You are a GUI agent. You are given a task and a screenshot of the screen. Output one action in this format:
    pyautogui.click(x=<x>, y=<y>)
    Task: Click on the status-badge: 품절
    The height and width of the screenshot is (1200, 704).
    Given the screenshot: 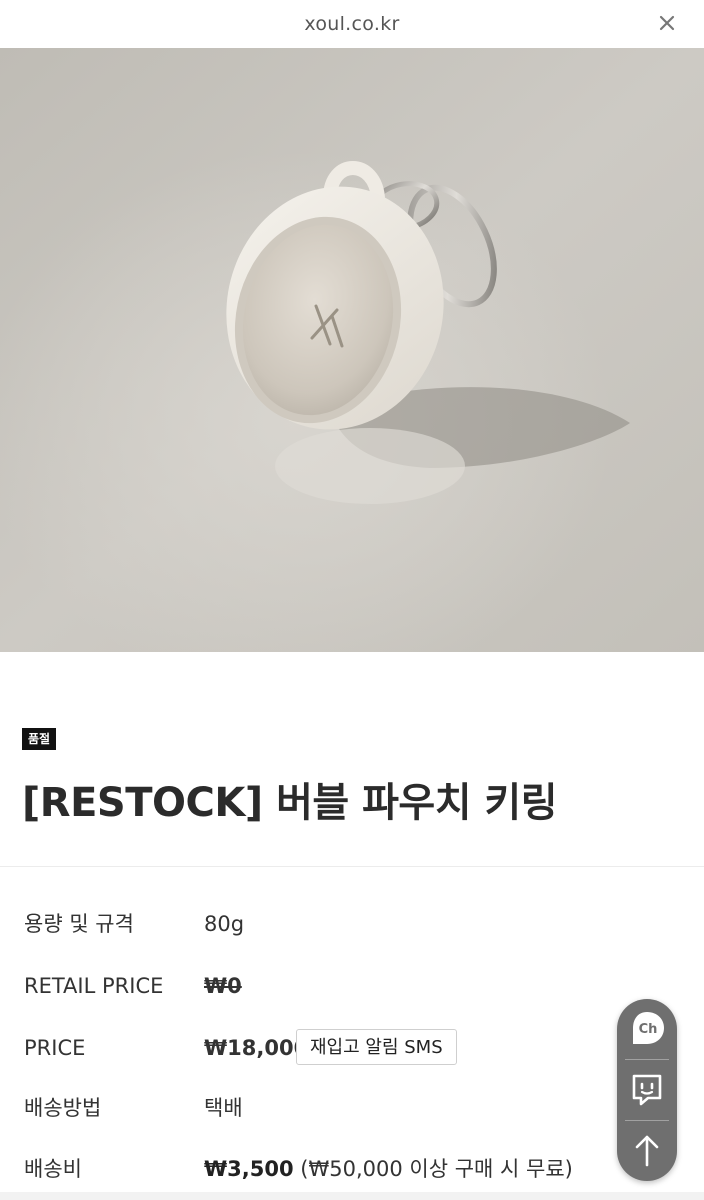 What is the action you would take?
    pyautogui.click(x=39, y=739)
    